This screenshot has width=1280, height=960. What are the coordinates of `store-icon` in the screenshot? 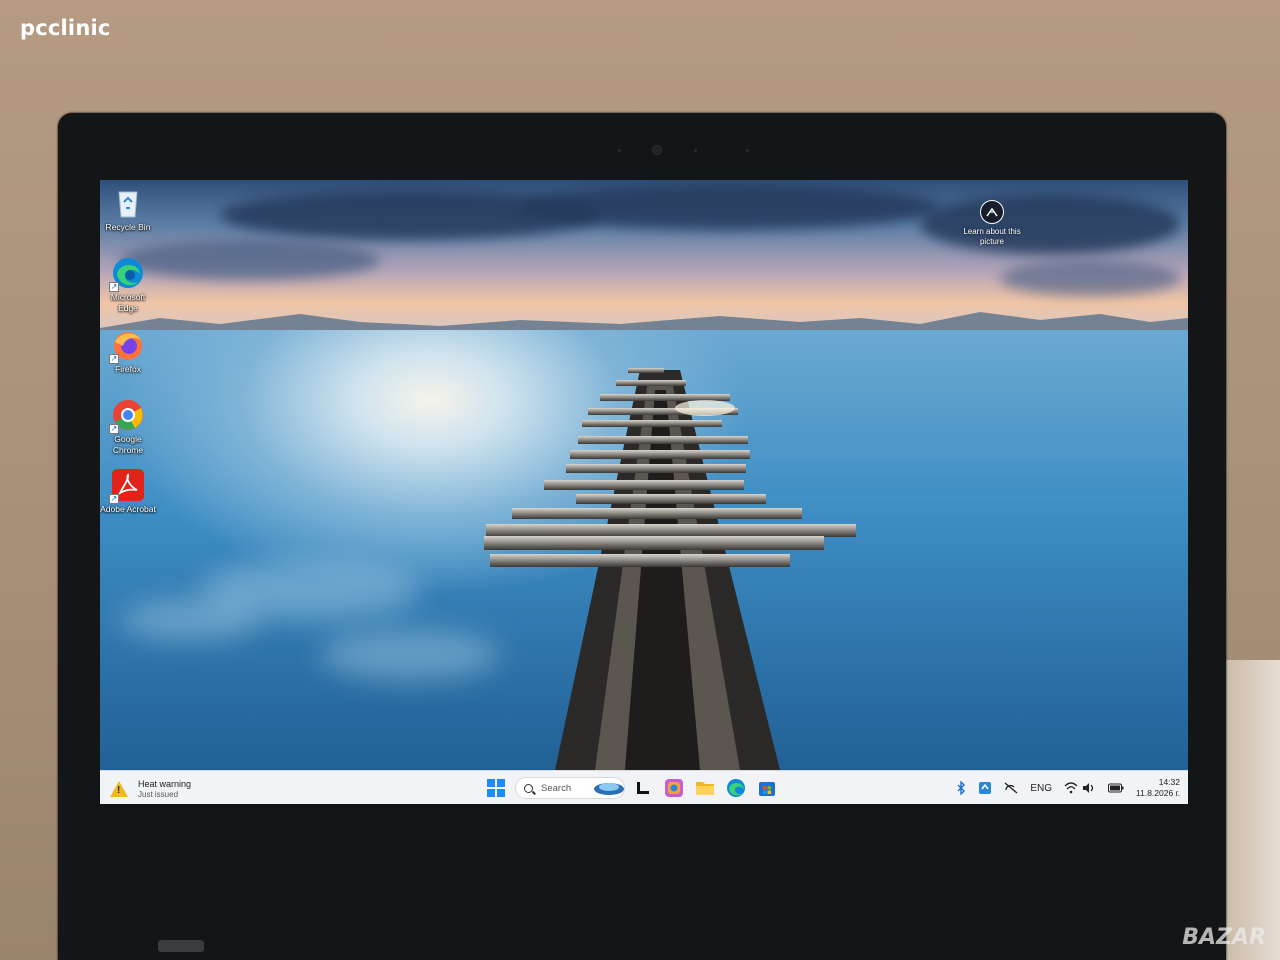 It's located at (767, 789).